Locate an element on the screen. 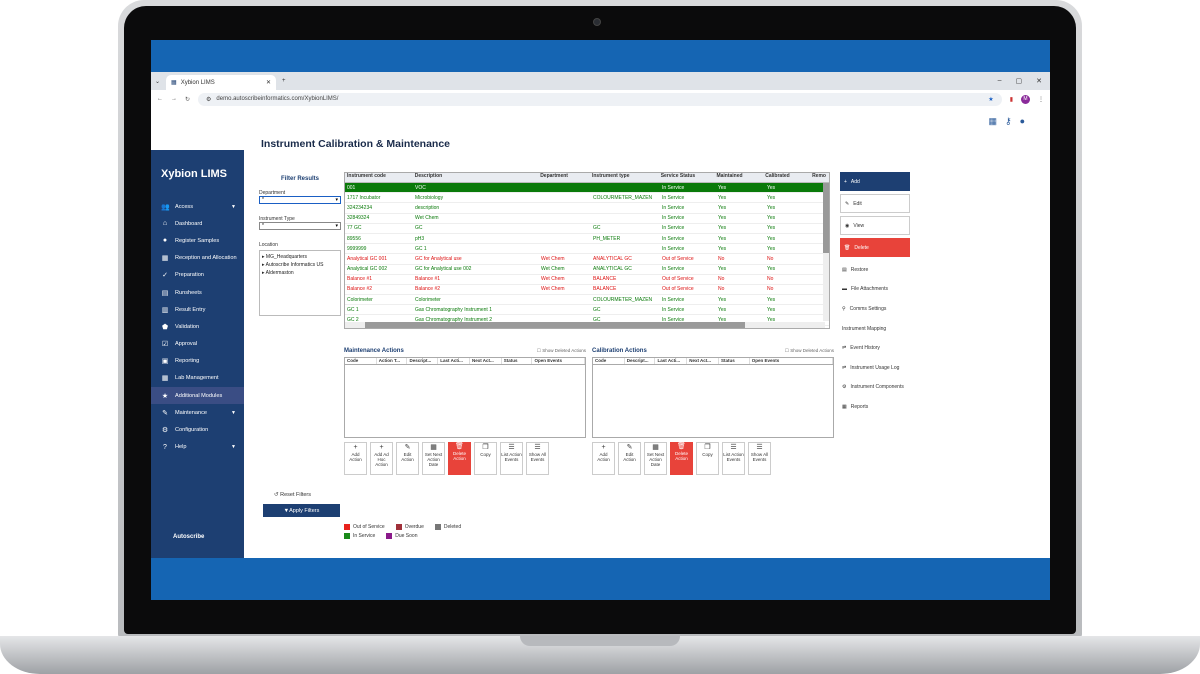 This screenshot has height=674, width=1200. sidebar-item: ▤ Runsheets is located at coordinates (197, 292).